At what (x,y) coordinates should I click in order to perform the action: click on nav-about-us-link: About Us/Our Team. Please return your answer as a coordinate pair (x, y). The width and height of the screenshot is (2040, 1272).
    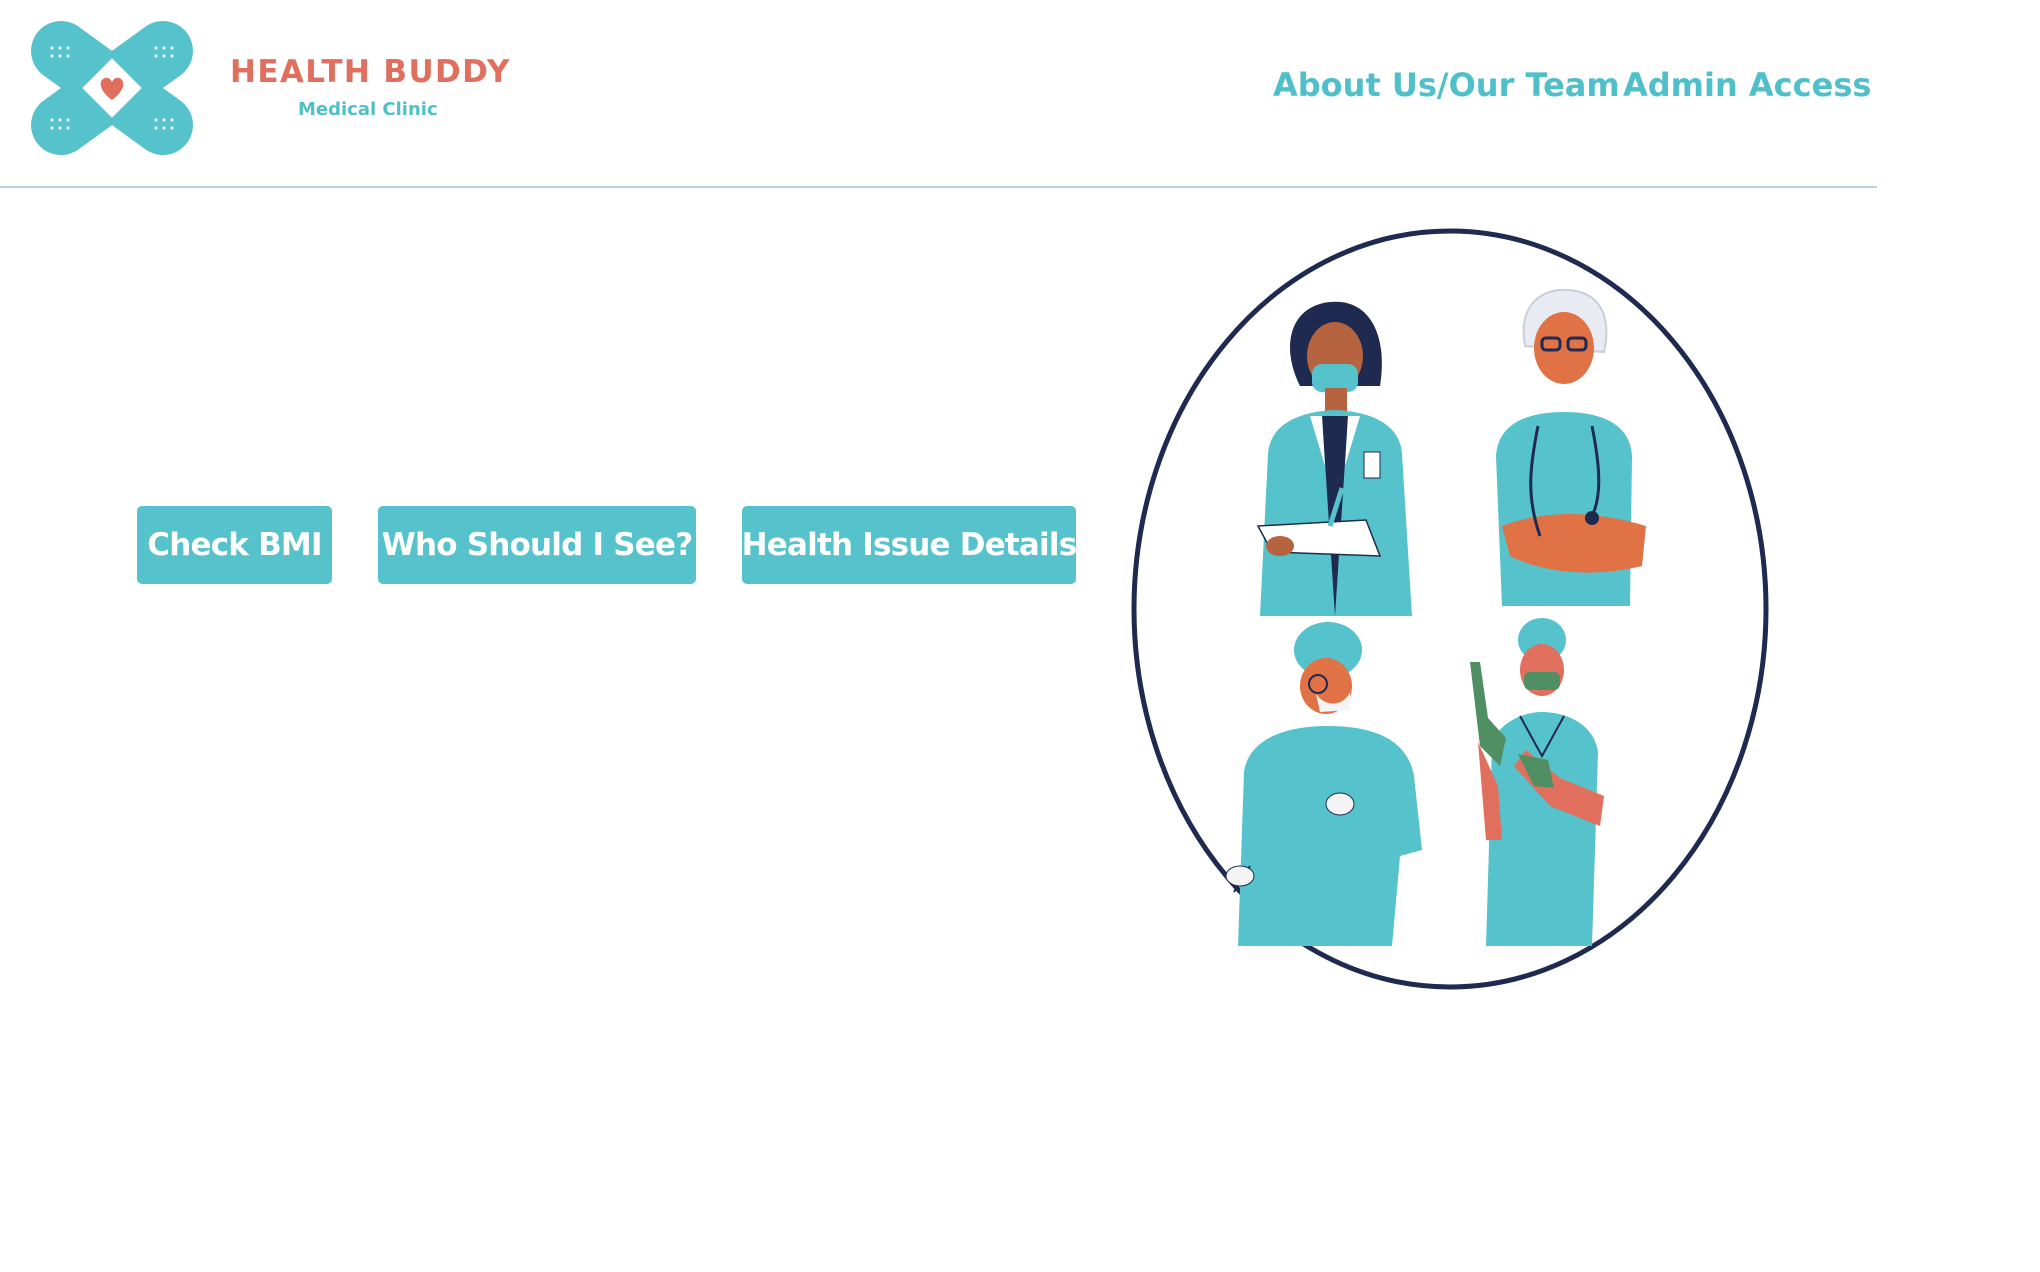
    Looking at the image, I should click on (1446, 85).